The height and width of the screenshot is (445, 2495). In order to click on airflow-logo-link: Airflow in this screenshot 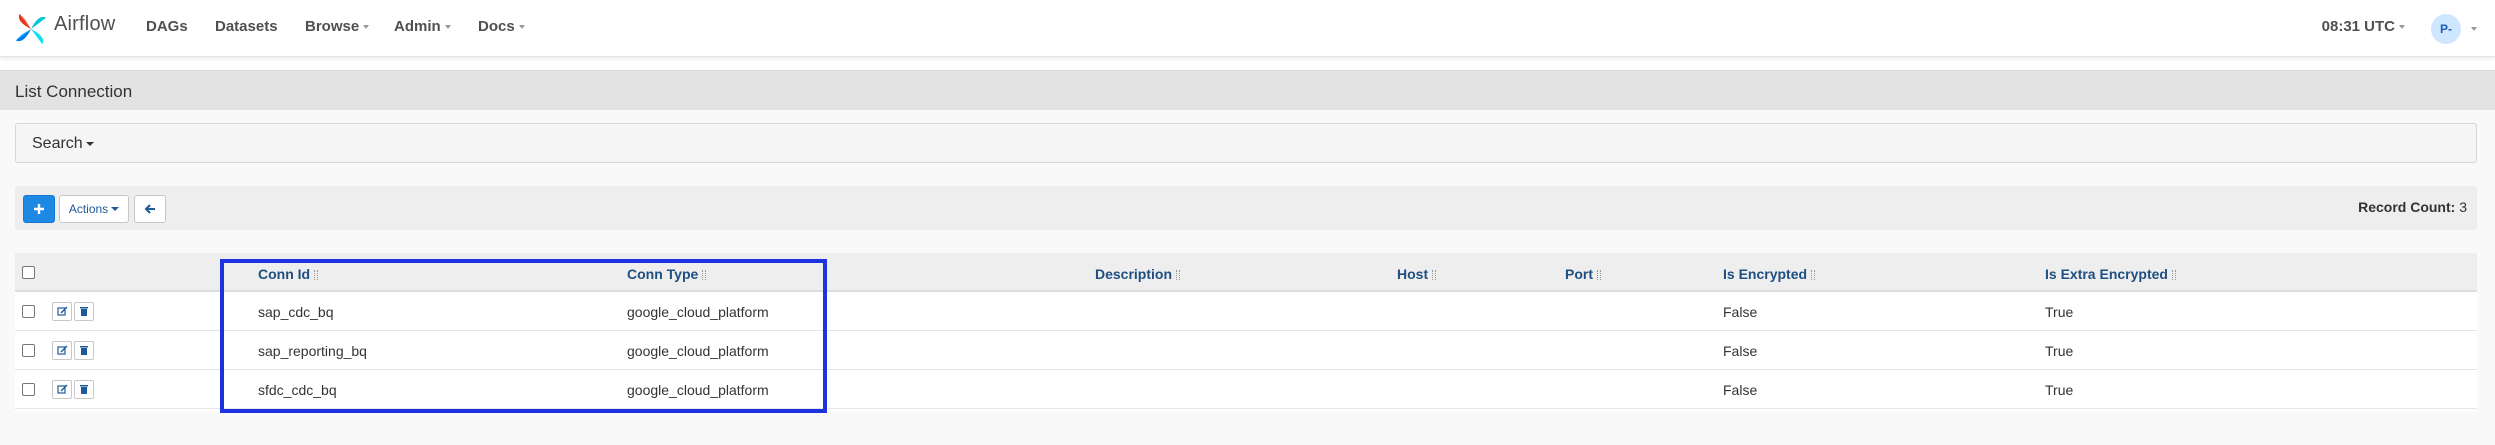, I will do `click(63, 29)`.